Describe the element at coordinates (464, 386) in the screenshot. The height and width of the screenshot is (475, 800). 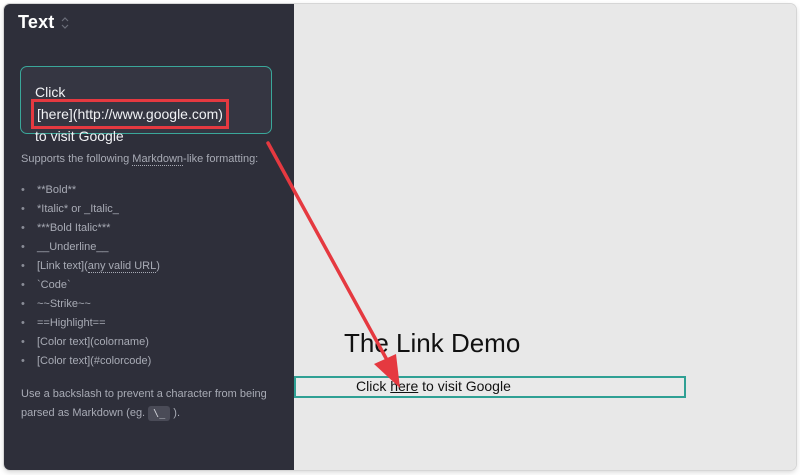
I see `demo-suffix: to visit Google` at that location.